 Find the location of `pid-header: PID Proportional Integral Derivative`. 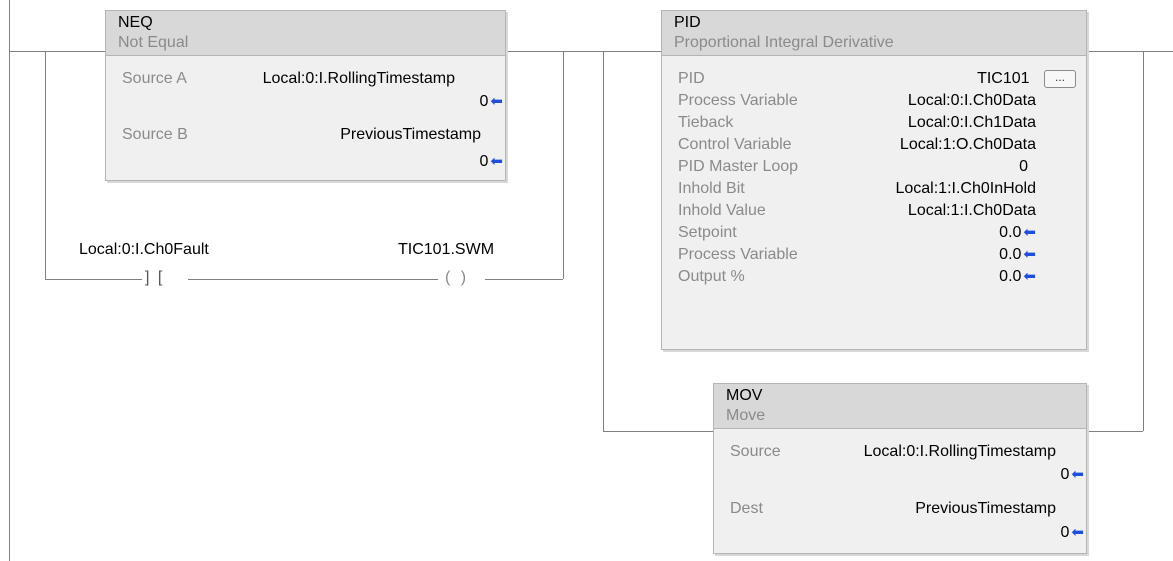

pid-header: PID Proportional Integral Derivative is located at coordinates (874, 33).